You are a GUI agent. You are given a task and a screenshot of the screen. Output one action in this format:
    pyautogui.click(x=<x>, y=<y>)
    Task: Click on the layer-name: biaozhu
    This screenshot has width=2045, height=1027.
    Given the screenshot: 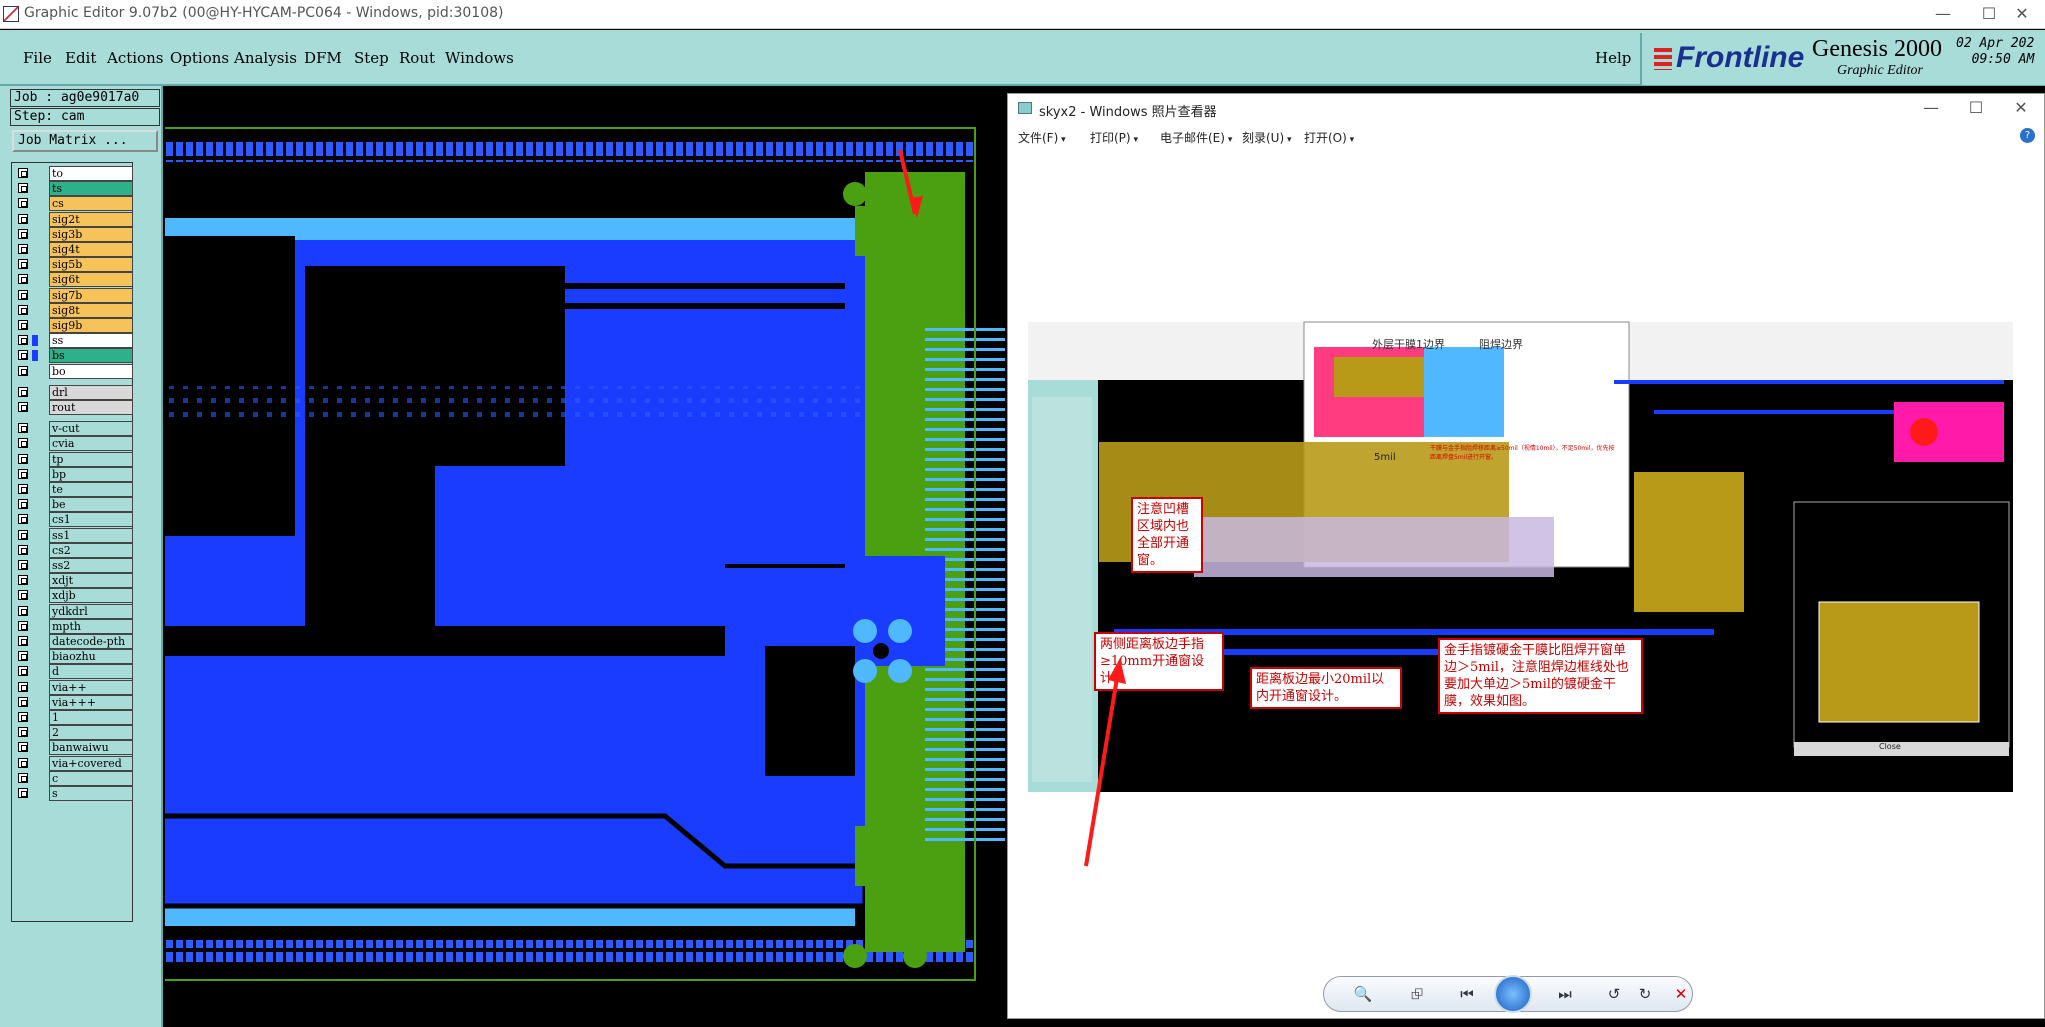 What is the action you would take?
    pyautogui.click(x=91, y=657)
    